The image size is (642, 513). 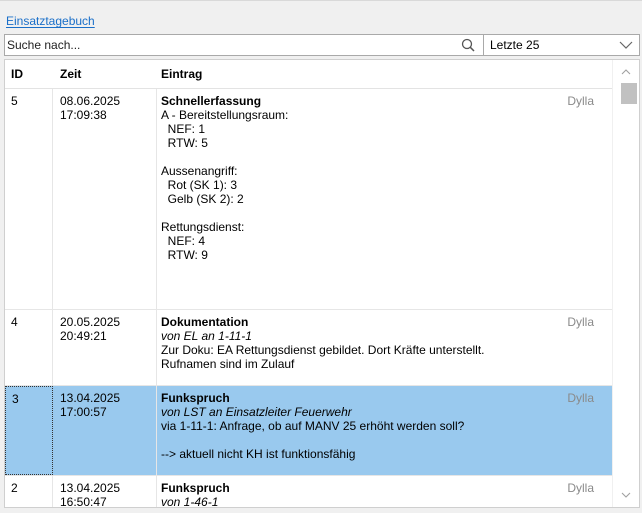 I want to click on entry-title: Schnellerfassung, so click(x=211, y=101).